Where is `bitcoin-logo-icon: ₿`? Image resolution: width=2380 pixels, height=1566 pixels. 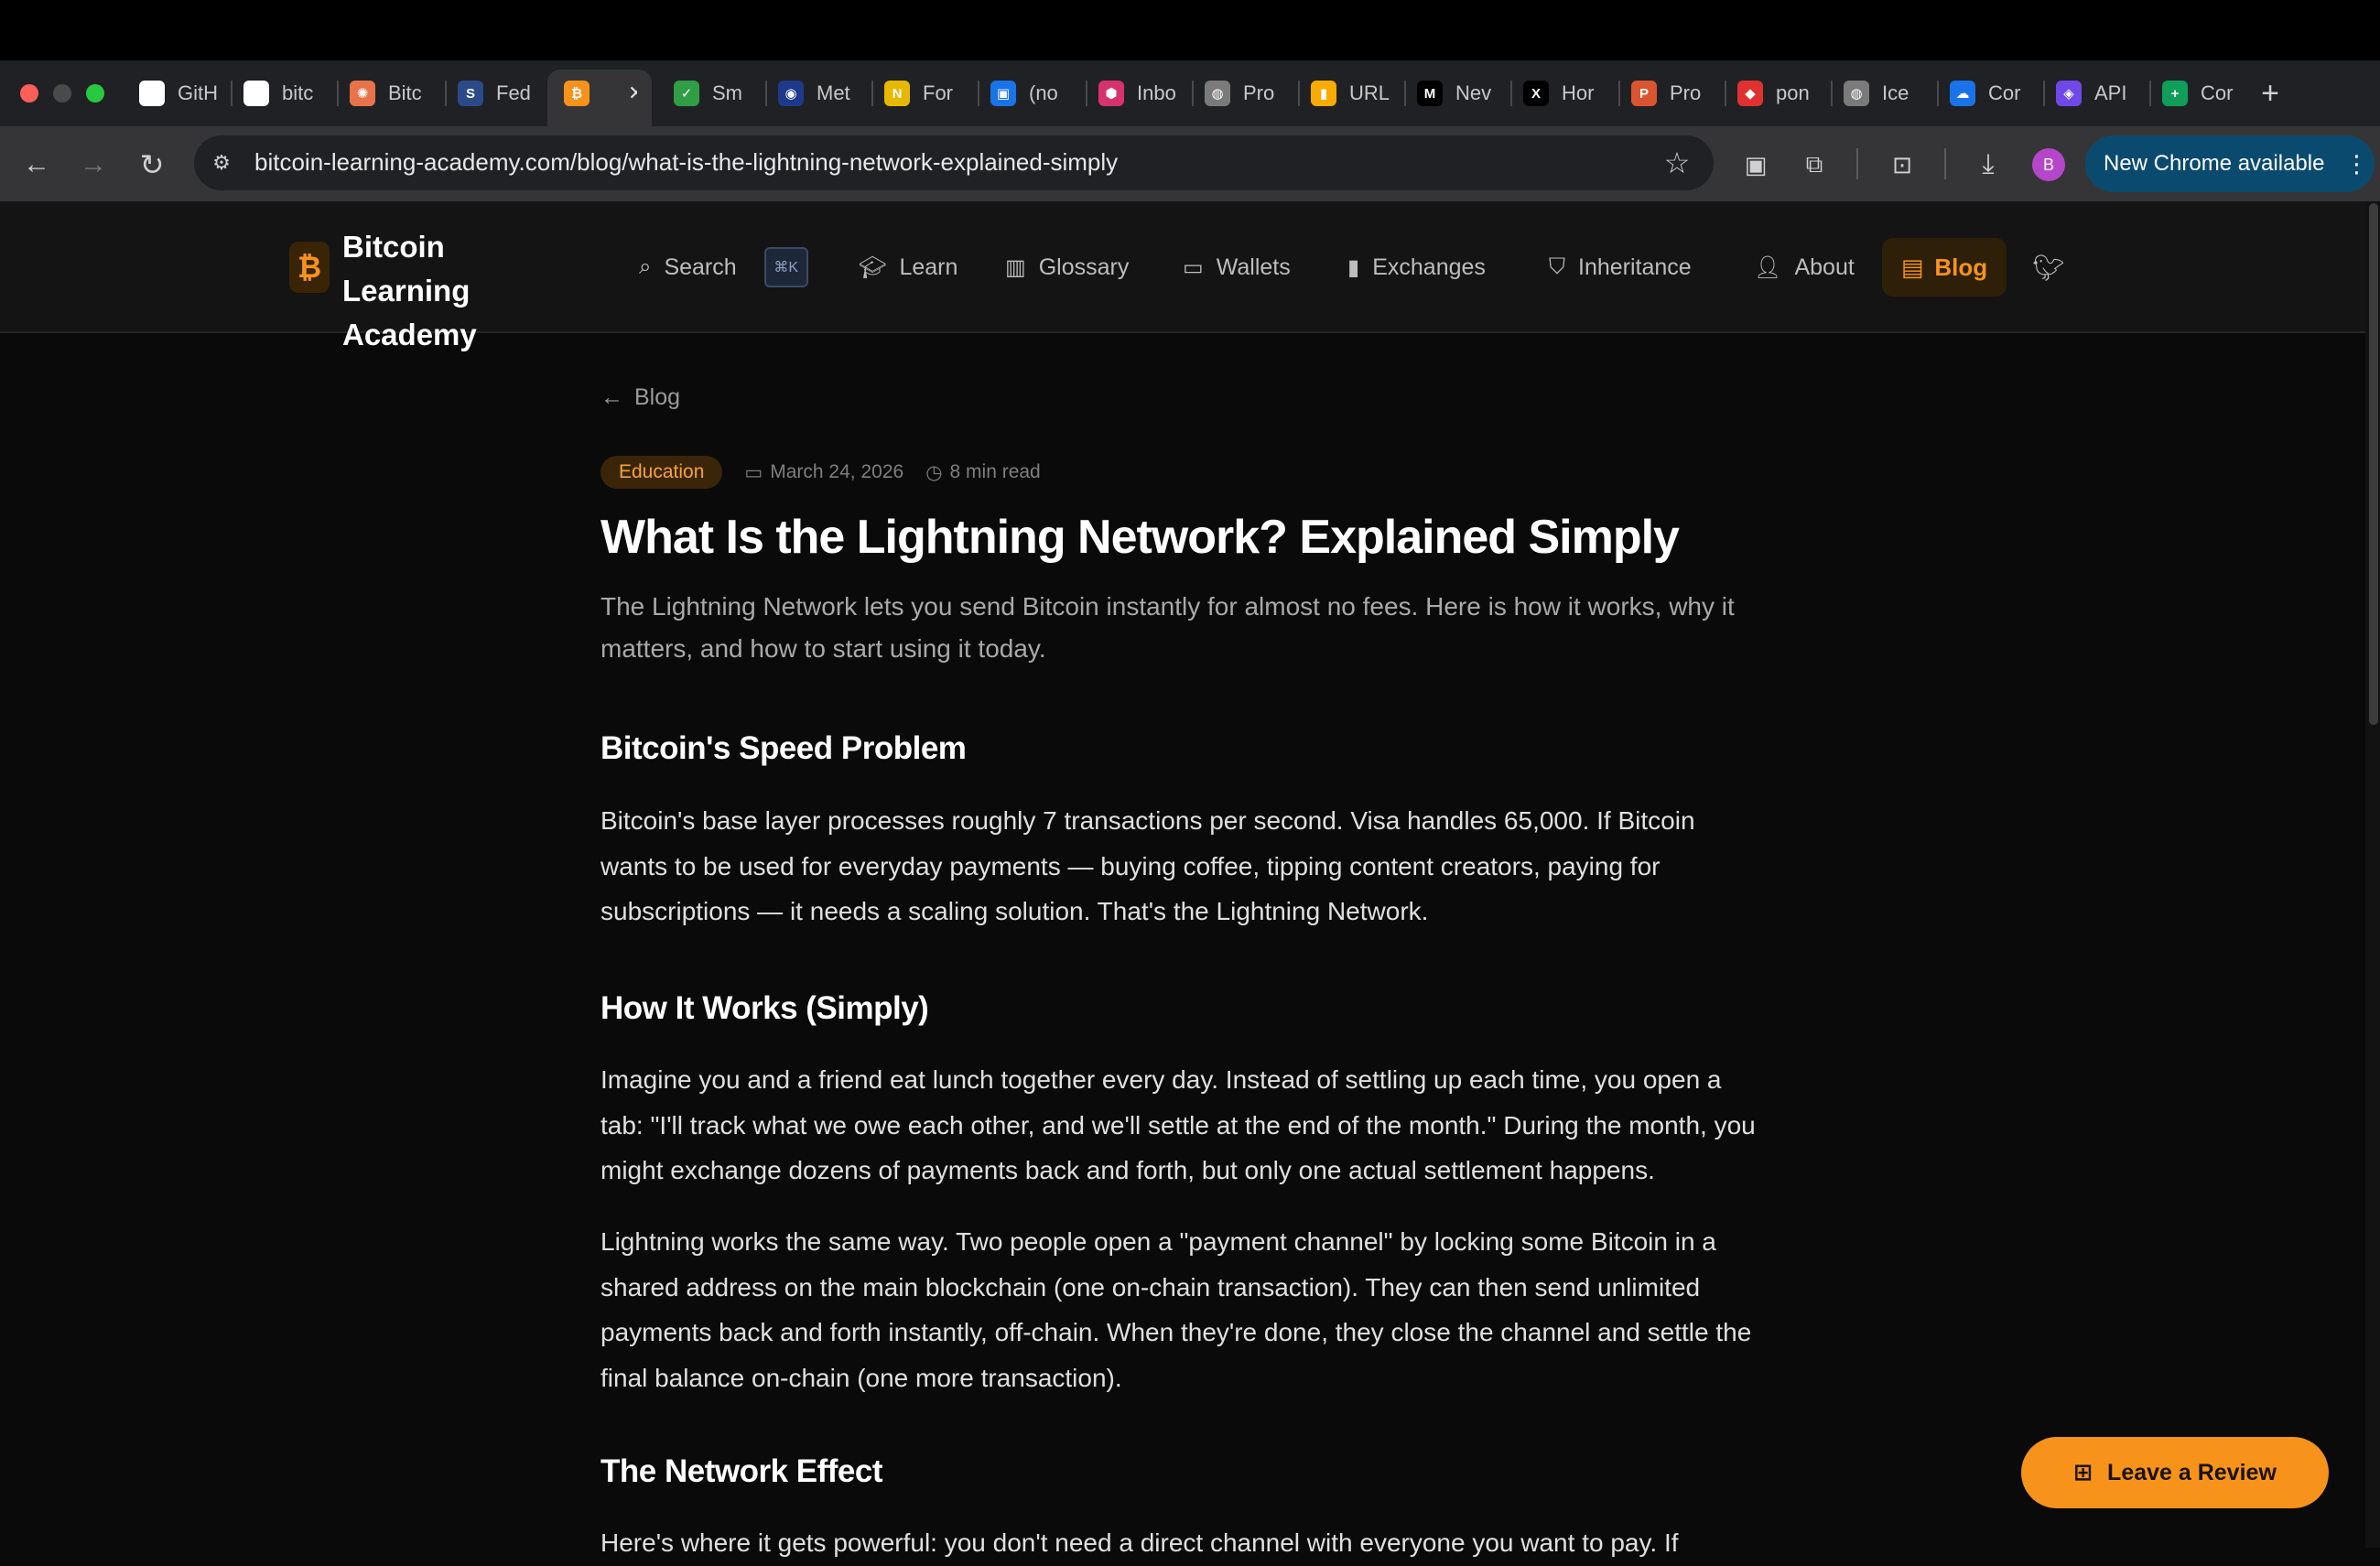
bitcoin-logo-icon: ₿ is located at coordinates (309, 267).